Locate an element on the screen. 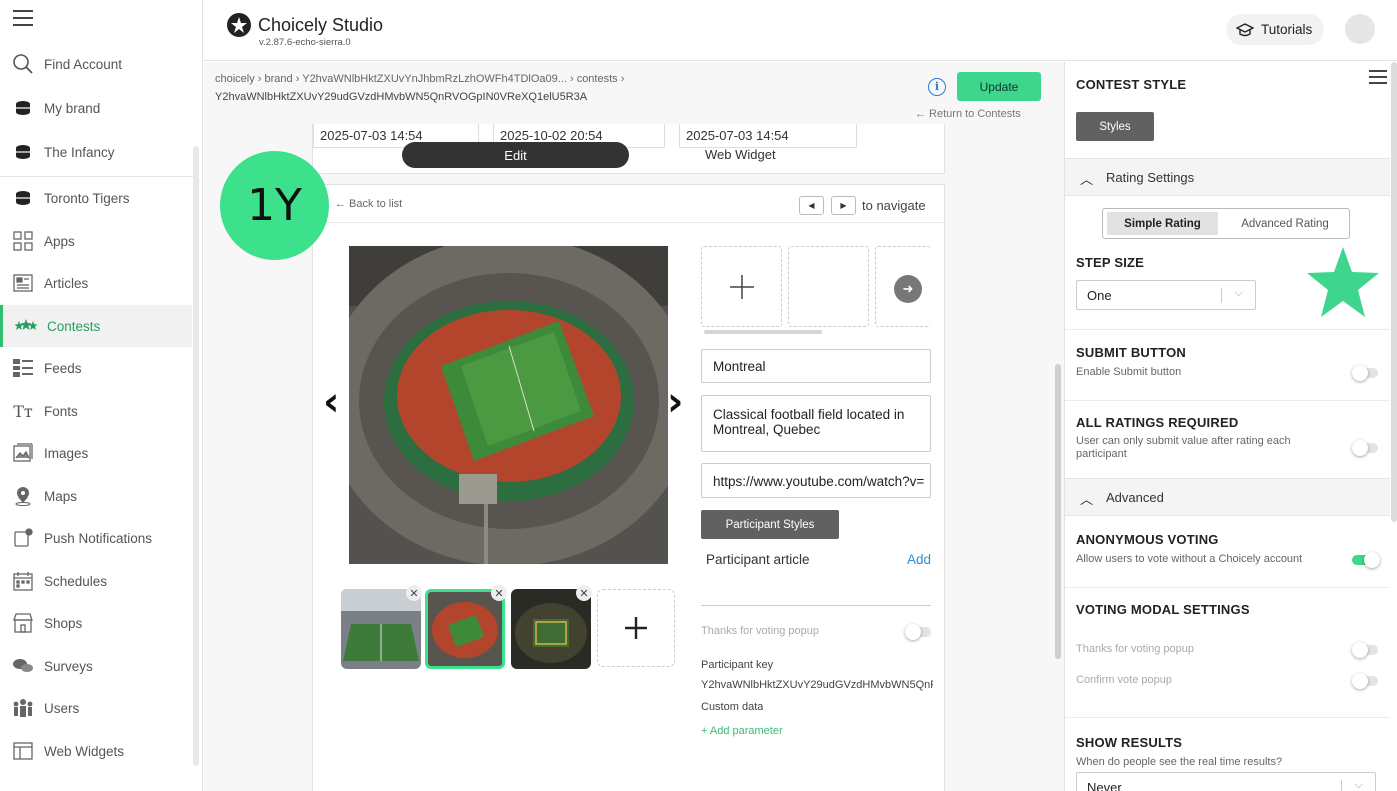 This screenshot has width=1397, height=791. contest-style-title: CONTEST STYLE is located at coordinates (1131, 84).